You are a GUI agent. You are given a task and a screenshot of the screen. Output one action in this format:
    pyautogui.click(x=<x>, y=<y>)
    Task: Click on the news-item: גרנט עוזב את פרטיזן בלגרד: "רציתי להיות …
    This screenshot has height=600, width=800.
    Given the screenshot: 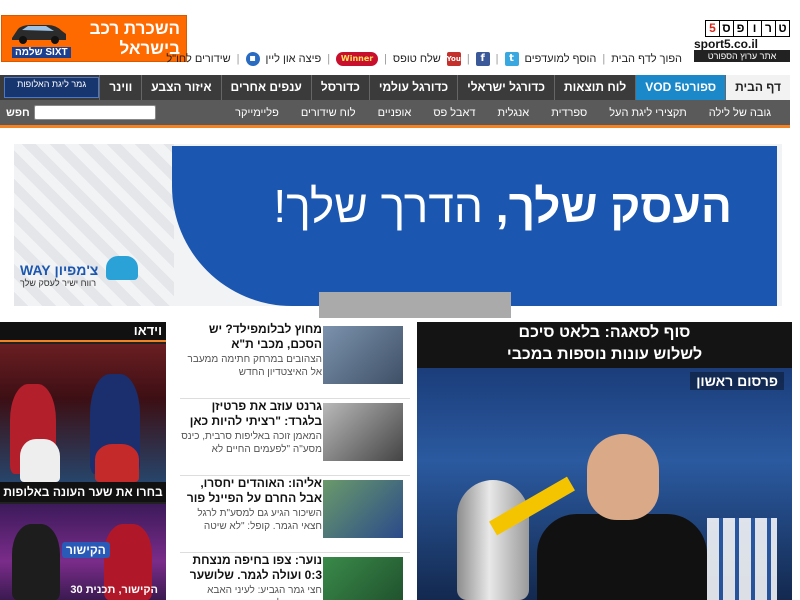 What is the action you would take?
    pyautogui.click(x=295, y=437)
    